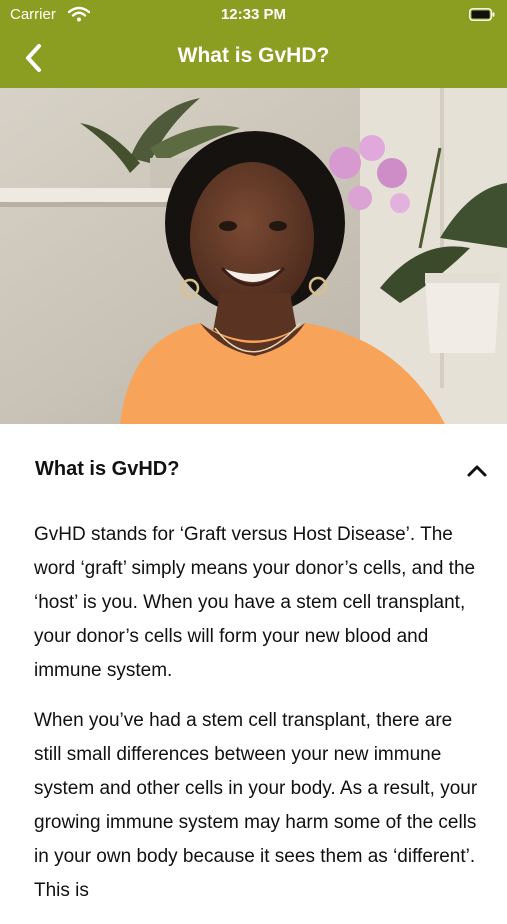 Image resolution: width=507 pixels, height=924 pixels. What do you see at coordinates (253, 55) in the screenshot?
I see `page-title: What is GvHD?` at bounding box center [253, 55].